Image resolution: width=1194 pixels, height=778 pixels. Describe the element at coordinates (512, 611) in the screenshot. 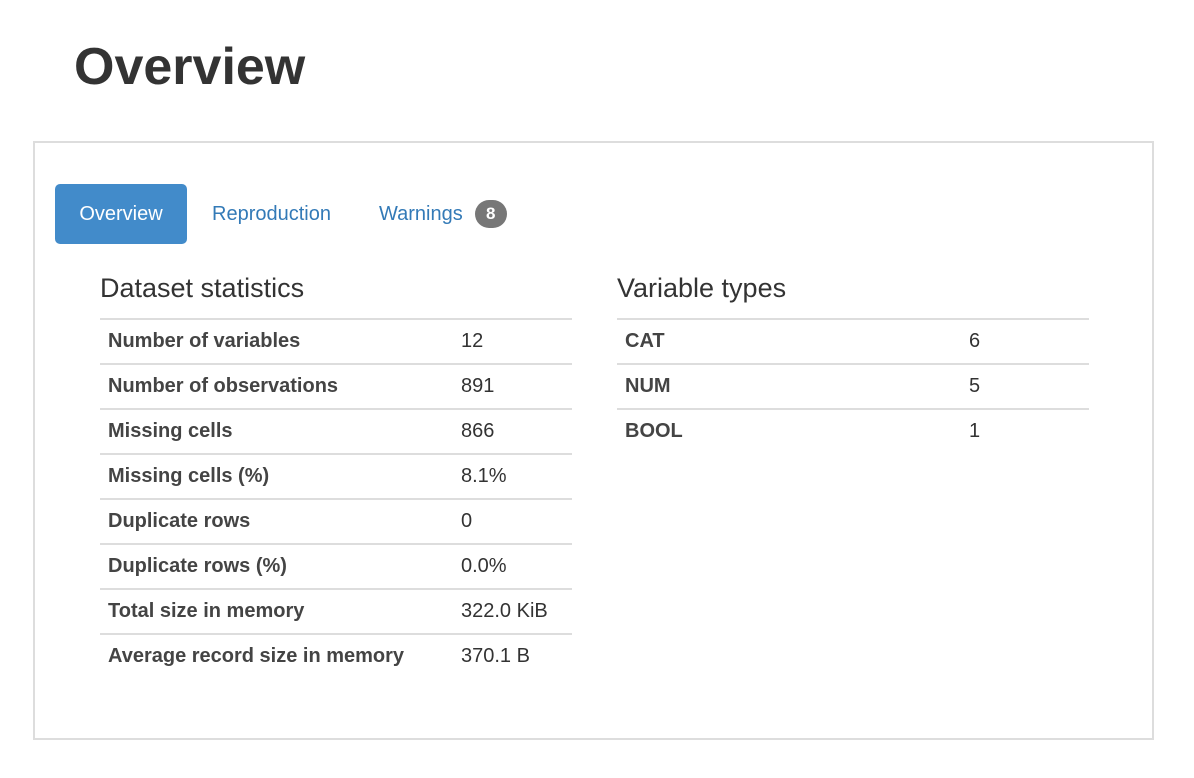

I see `row-value: 322.0 KiB` at that location.